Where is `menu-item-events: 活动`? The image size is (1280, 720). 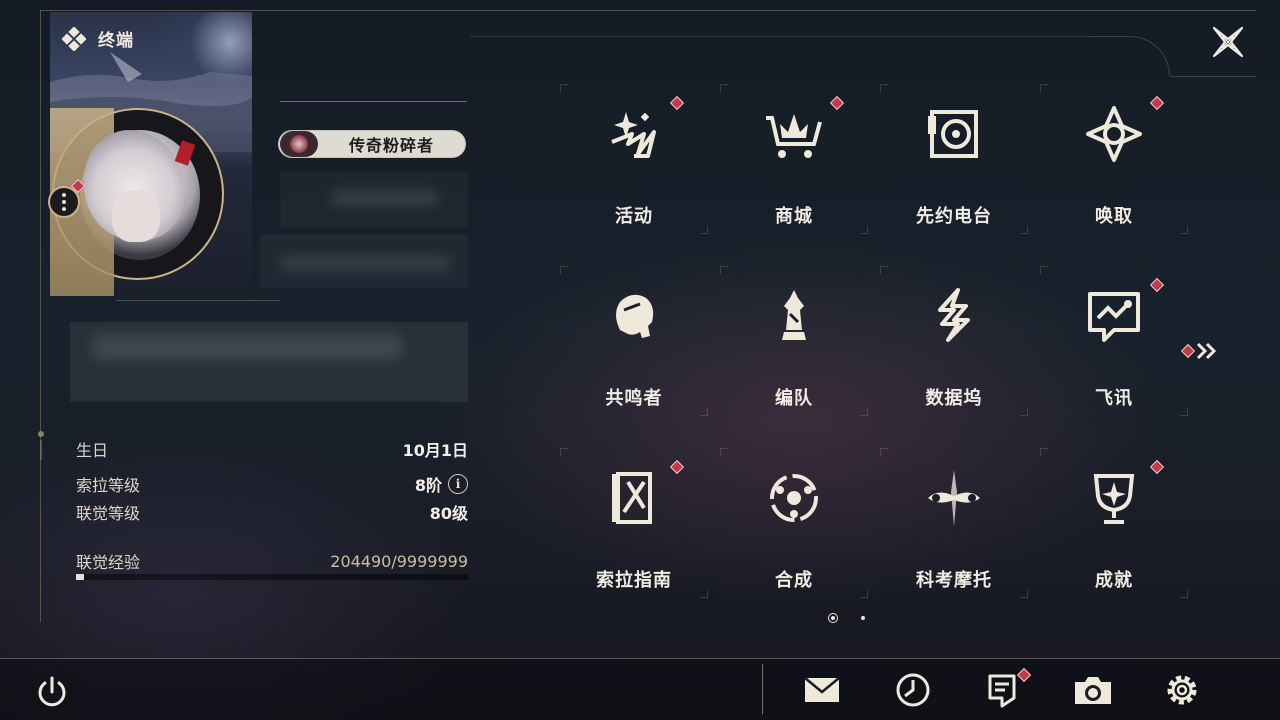 menu-item-events: 活动 is located at coordinates (634, 159).